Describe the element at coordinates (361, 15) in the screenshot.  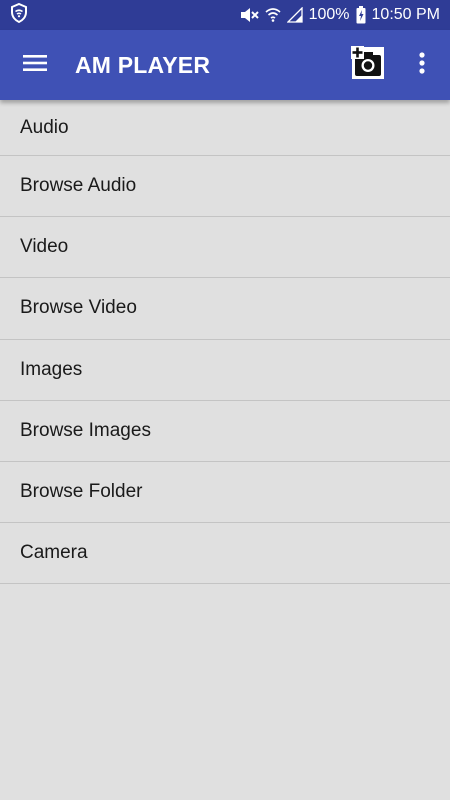
I see `battery-charging-icon` at that location.